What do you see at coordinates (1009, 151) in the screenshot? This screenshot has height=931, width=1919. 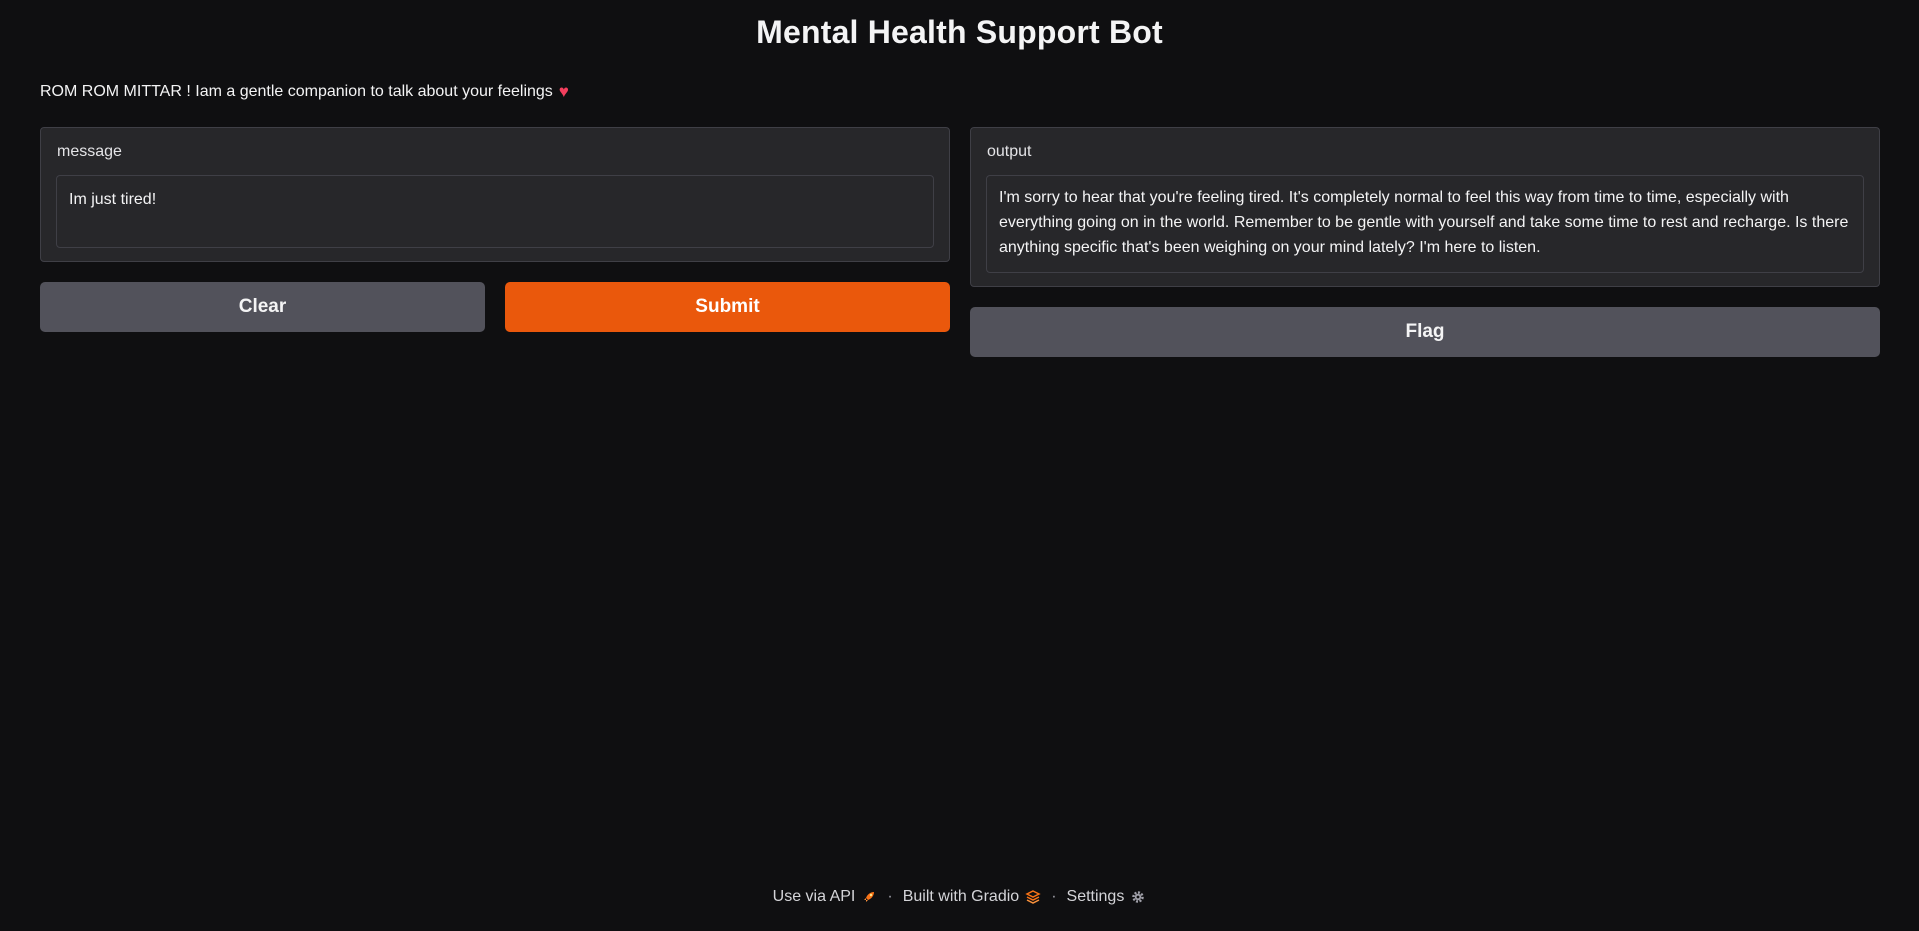 I see `output-label: output` at bounding box center [1009, 151].